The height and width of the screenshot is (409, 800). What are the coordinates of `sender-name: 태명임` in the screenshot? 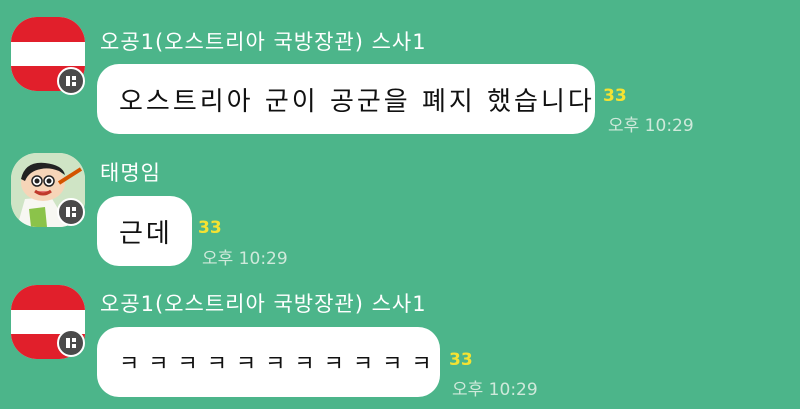 It's located at (130, 173).